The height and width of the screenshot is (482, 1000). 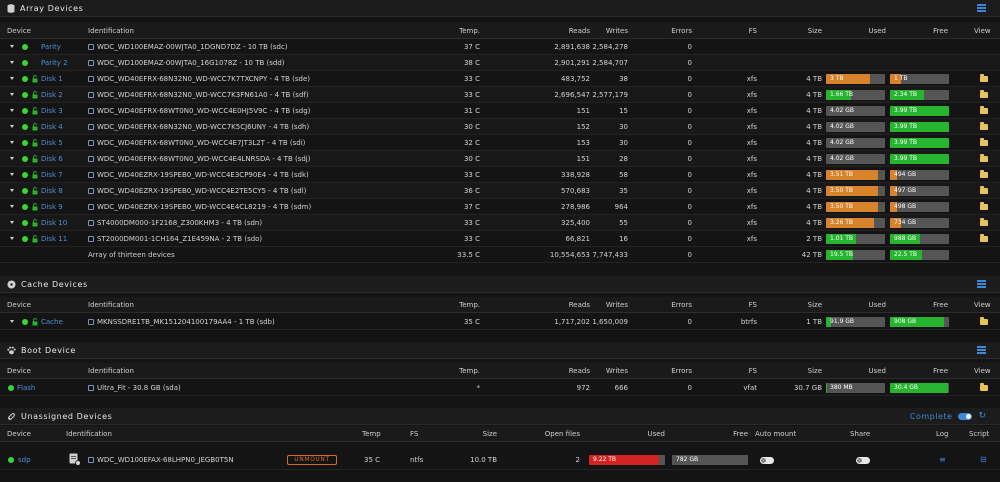 What do you see at coordinates (54, 223) in the screenshot?
I see `device-name: Disk 10` at bounding box center [54, 223].